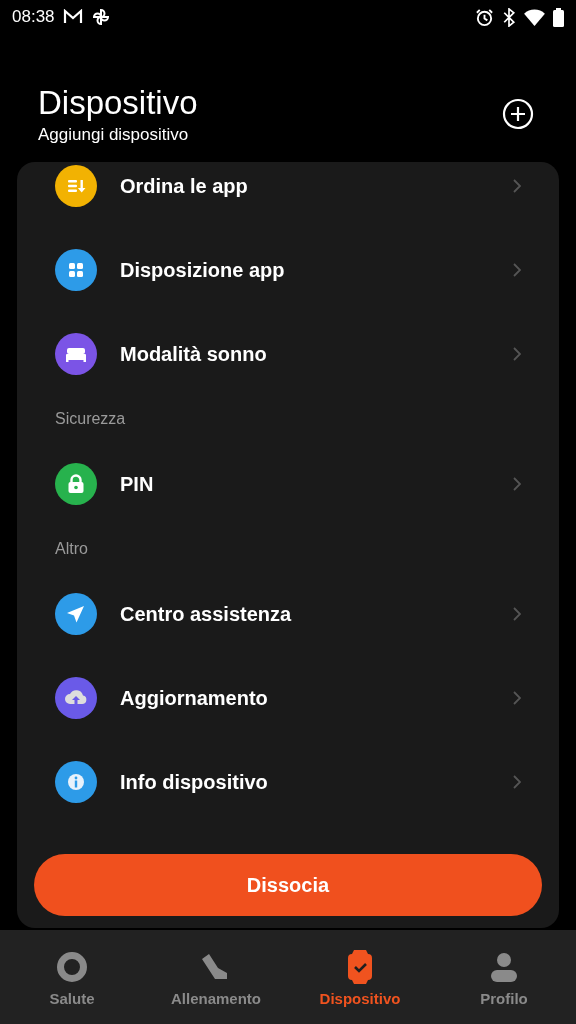 The image size is (576, 1024). Describe the element at coordinates (118, 103) in the screenshot. I see `page-title: Dispositivo` at that location.